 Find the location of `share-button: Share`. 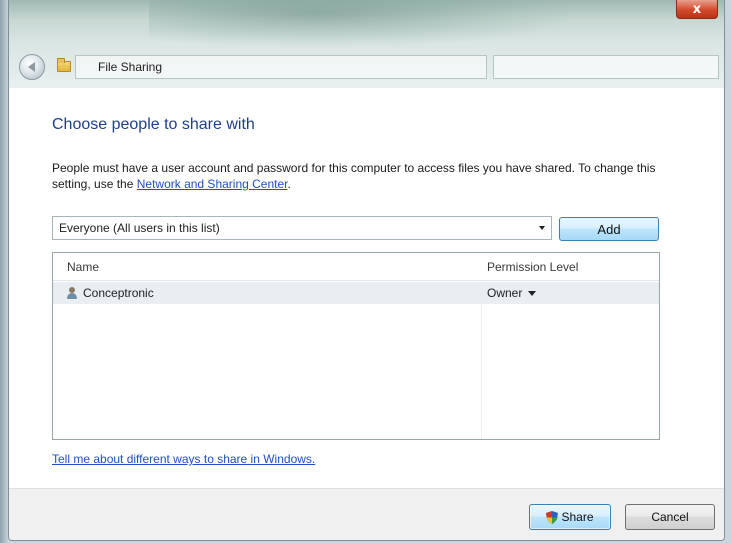

share-button: Share is located at coordinates (570, 517).